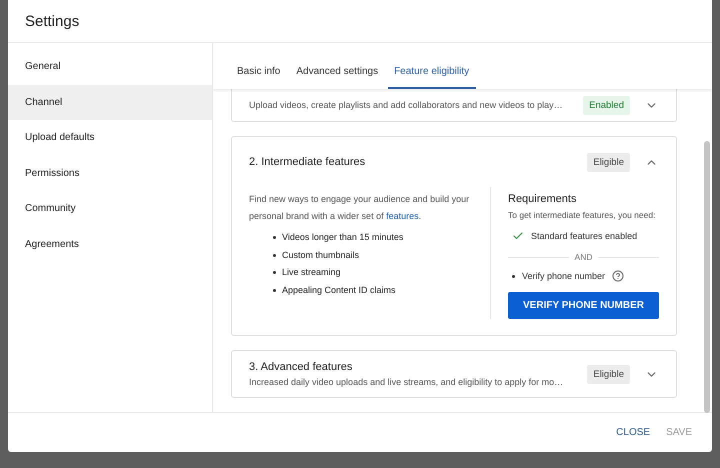  I want to click on requirement-text: Standard features enabled, so click(584, 236).